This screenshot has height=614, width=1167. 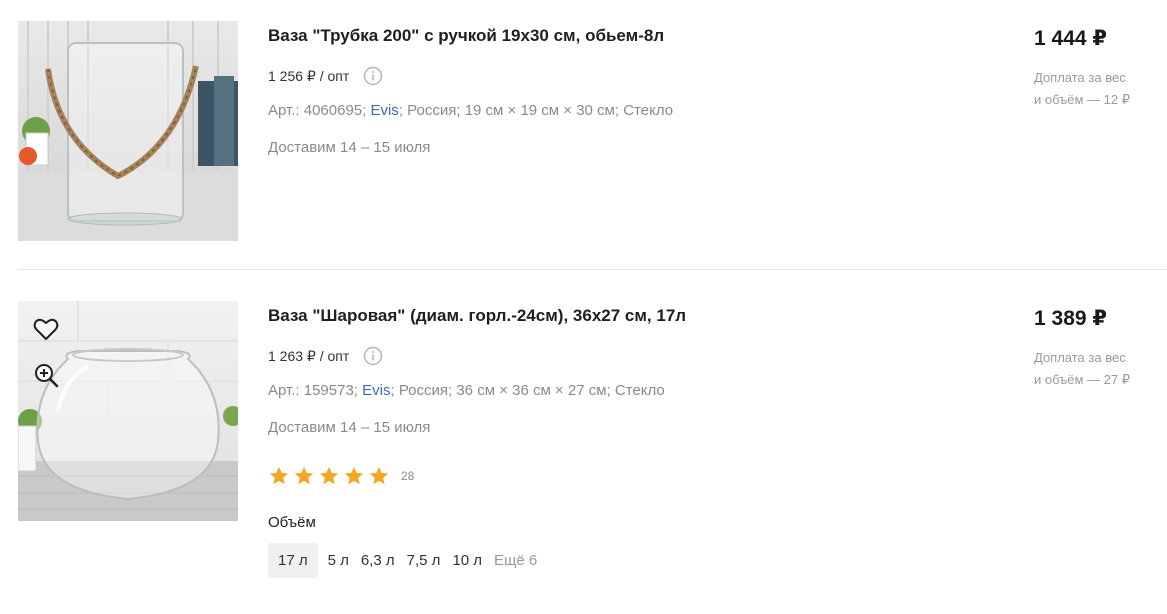 I want to click on article: Арт.: 159573;, so click(x=313, y=390).